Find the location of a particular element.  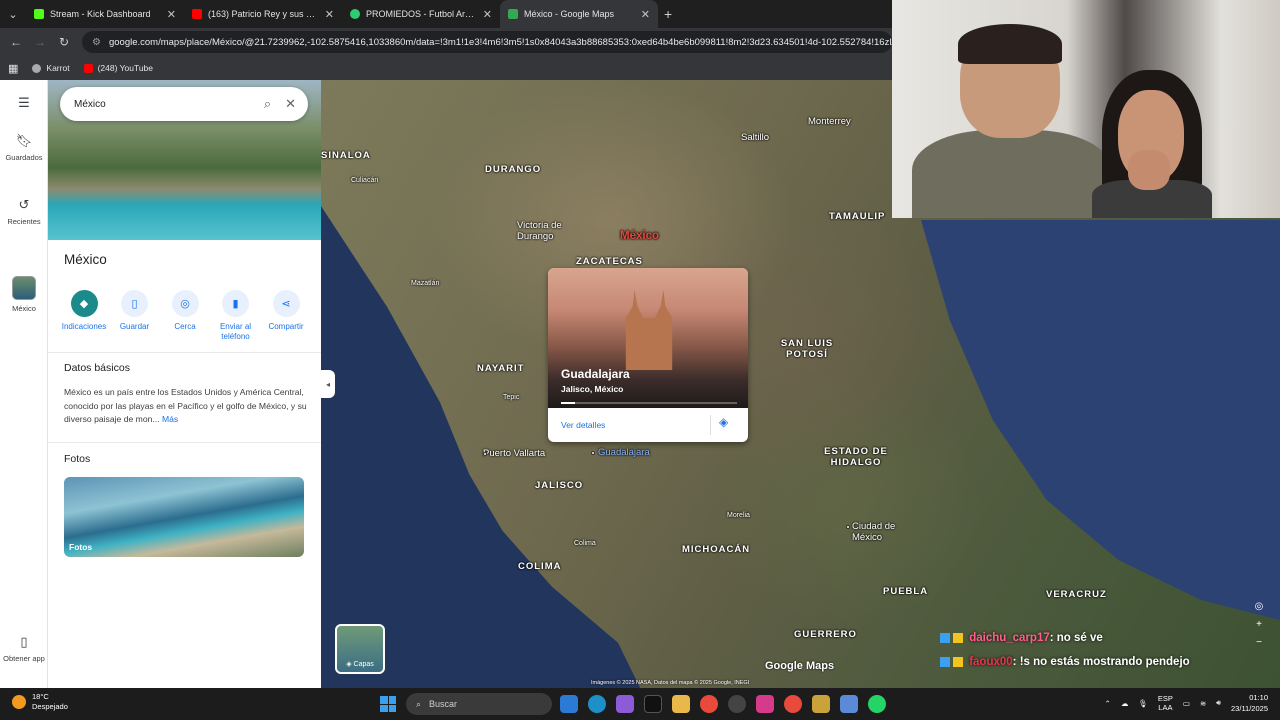

city-pin is located at coordinates (485, 454).